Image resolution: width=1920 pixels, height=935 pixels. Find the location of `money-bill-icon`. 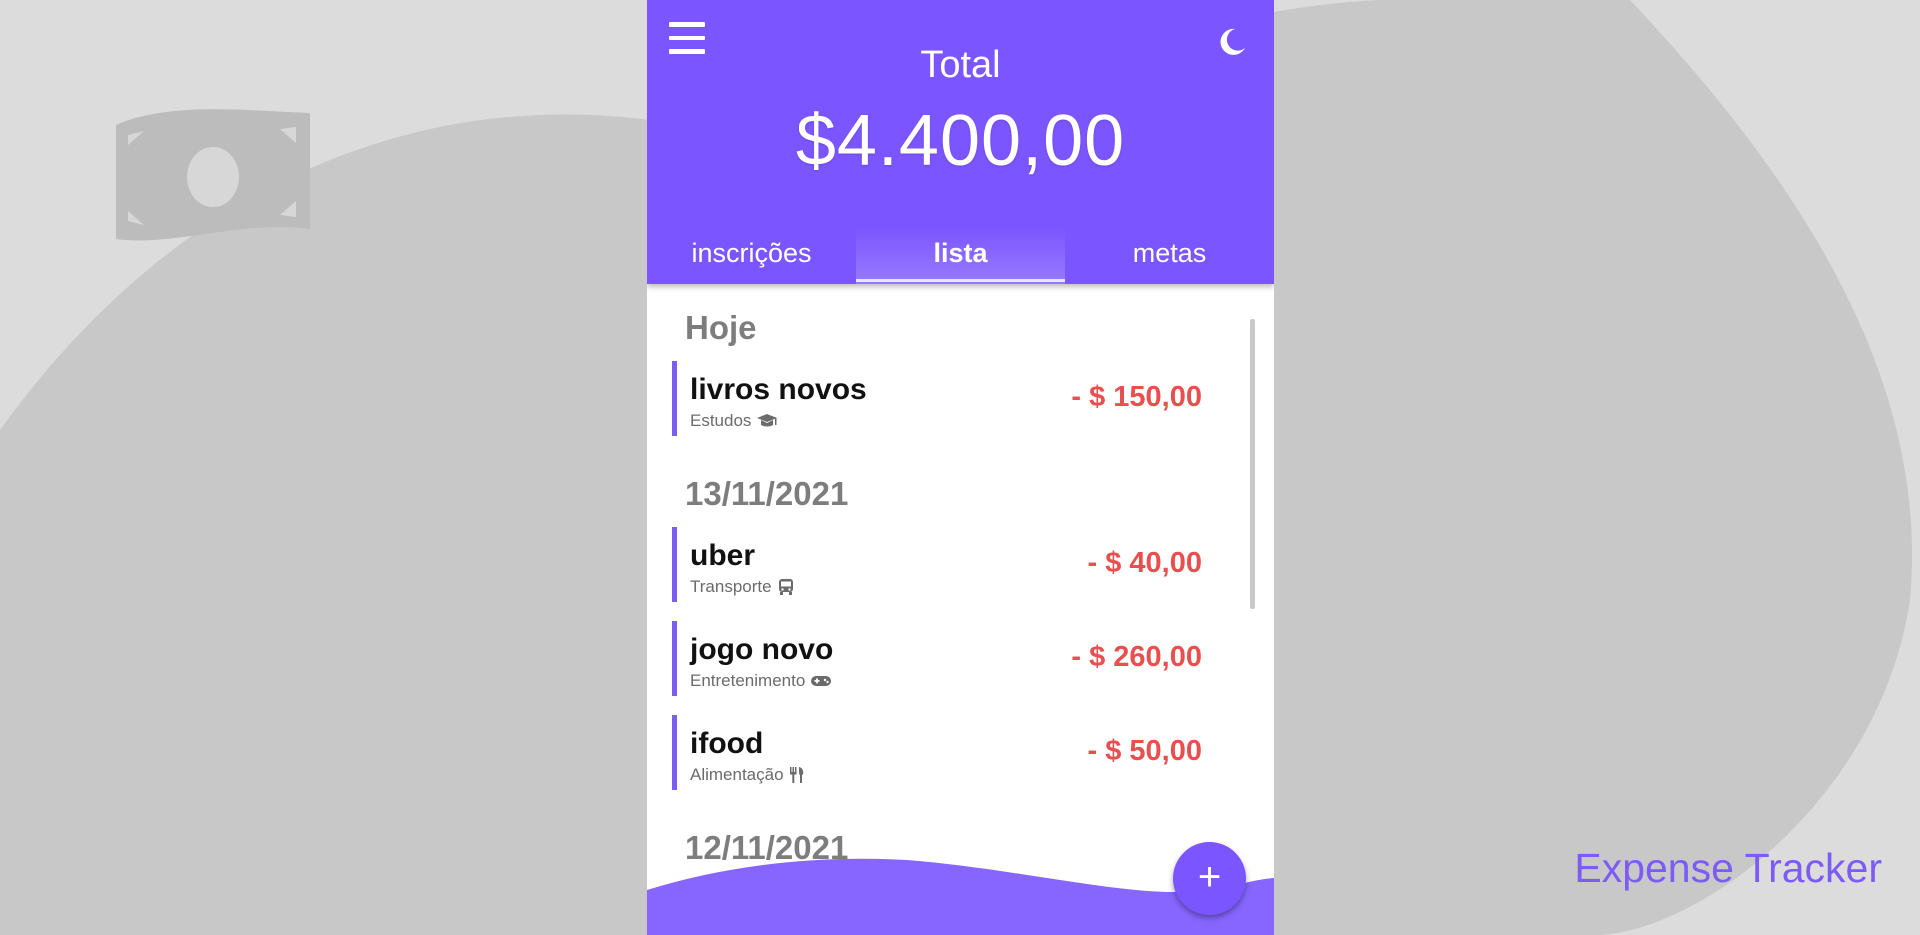

money-bill-icon is located at coordinates (213, 175).